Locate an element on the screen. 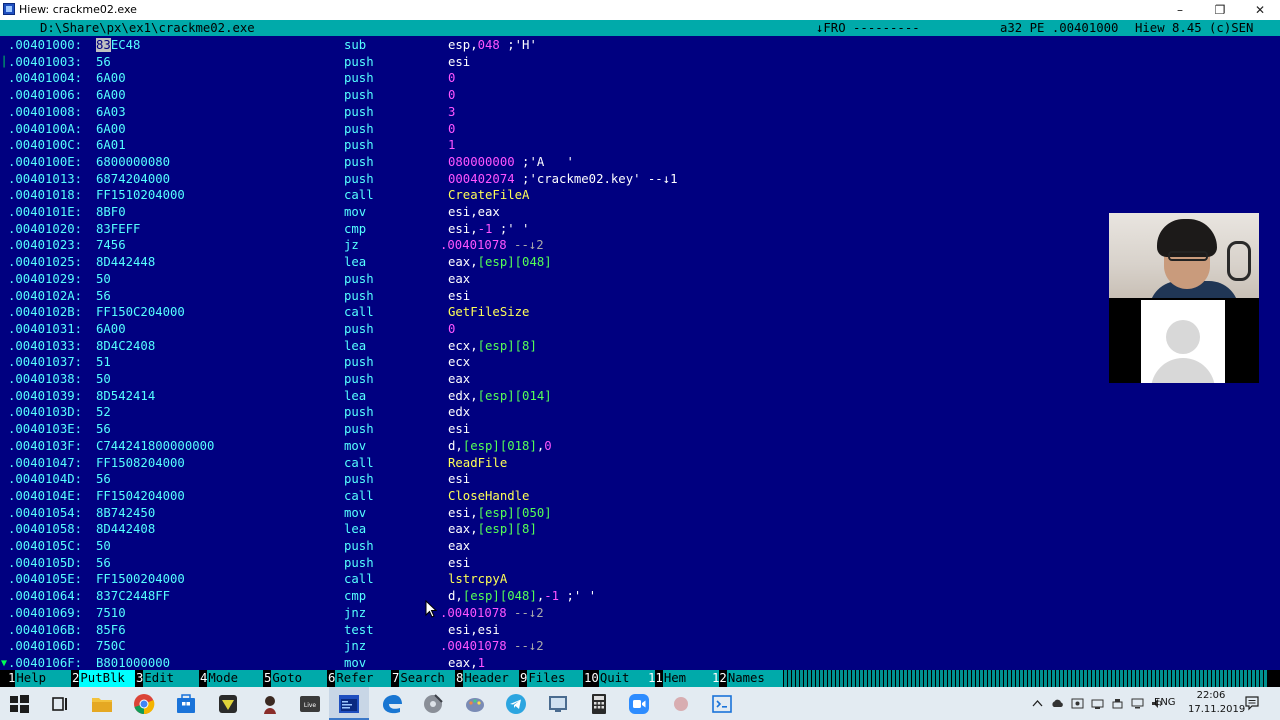 This screenshot has height=720, width=1280. show-hidden-icons-chevron-icon is located at coordinates (1037, 703).